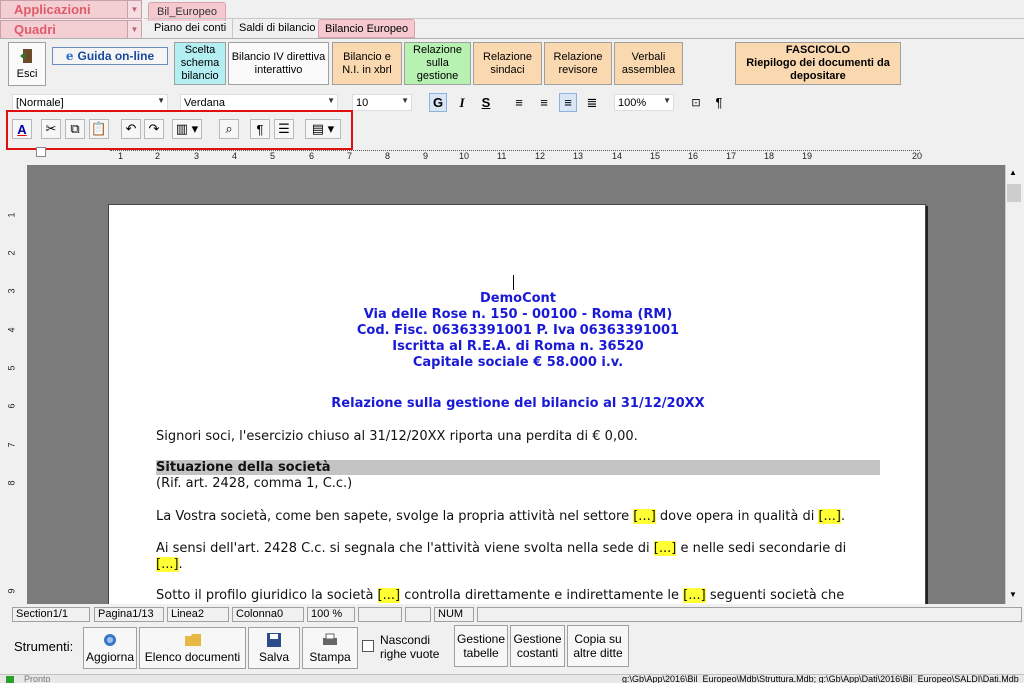 The width and height of the screenshot is (1024, 683). I want to click on elenco-documenti-button: Elenco documenti, so click(192, 648).